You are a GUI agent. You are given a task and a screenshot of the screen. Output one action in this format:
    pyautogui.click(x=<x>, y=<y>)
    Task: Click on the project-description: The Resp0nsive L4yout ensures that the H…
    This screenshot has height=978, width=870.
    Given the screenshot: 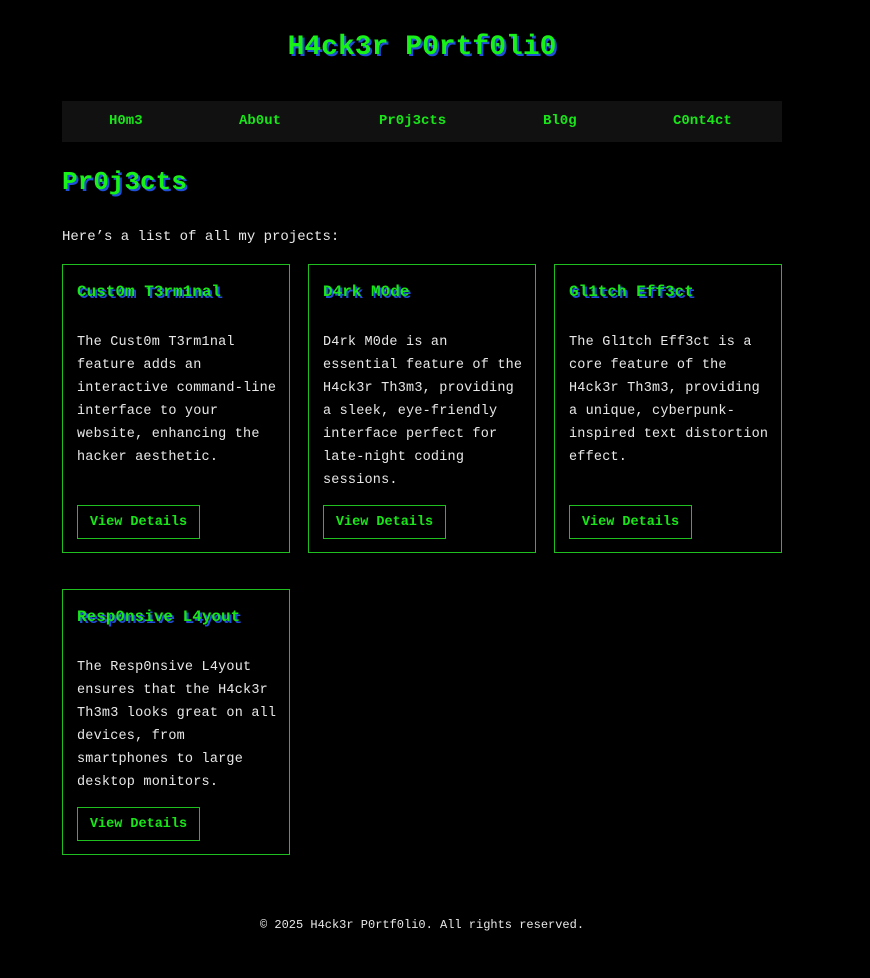 What is the action you would take?
    pyautogui.click(x=177, y=725)
    